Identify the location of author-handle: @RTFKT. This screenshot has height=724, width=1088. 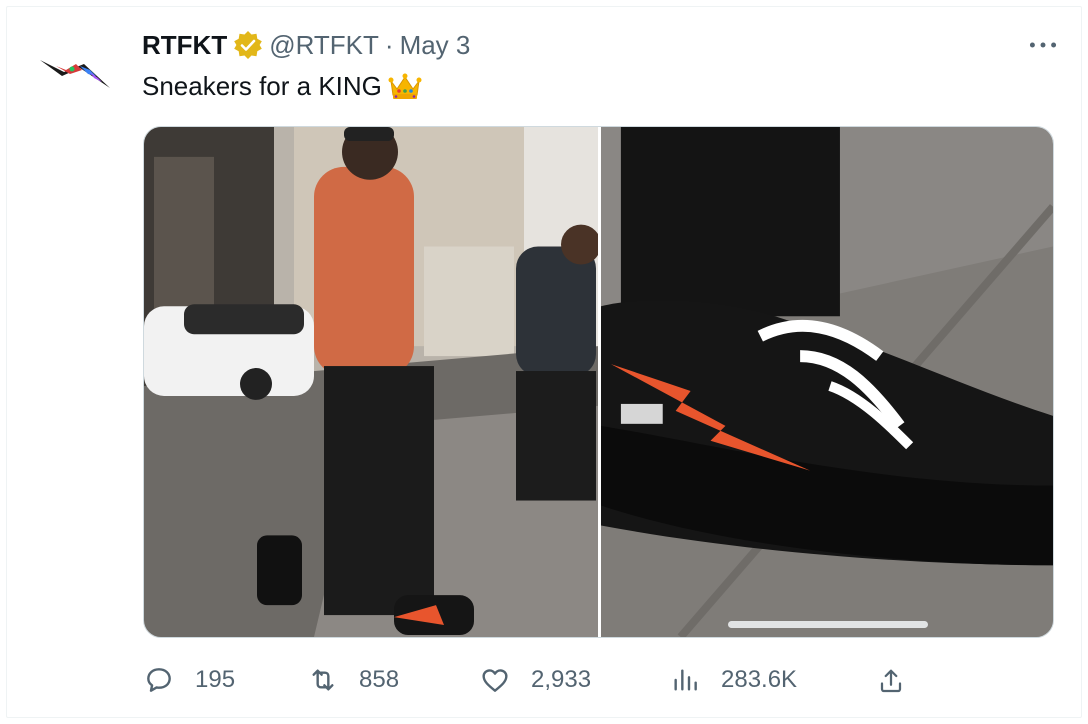
(324, 45).